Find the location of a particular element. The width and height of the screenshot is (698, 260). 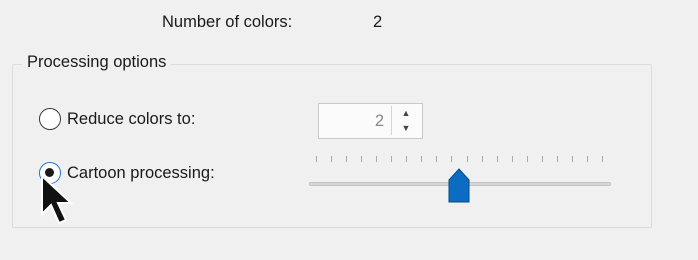

reduce-colors-option: Reduce colors to: is located at coordinates (156, 120).